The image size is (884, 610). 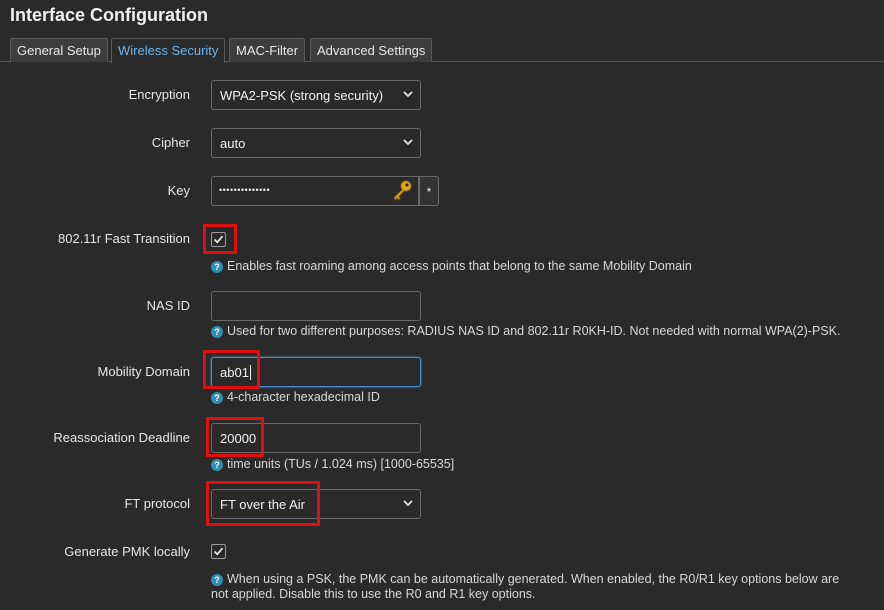 I want to click on encryption-select: WPA2-PSK (strong security), so click(x=316, y=95).